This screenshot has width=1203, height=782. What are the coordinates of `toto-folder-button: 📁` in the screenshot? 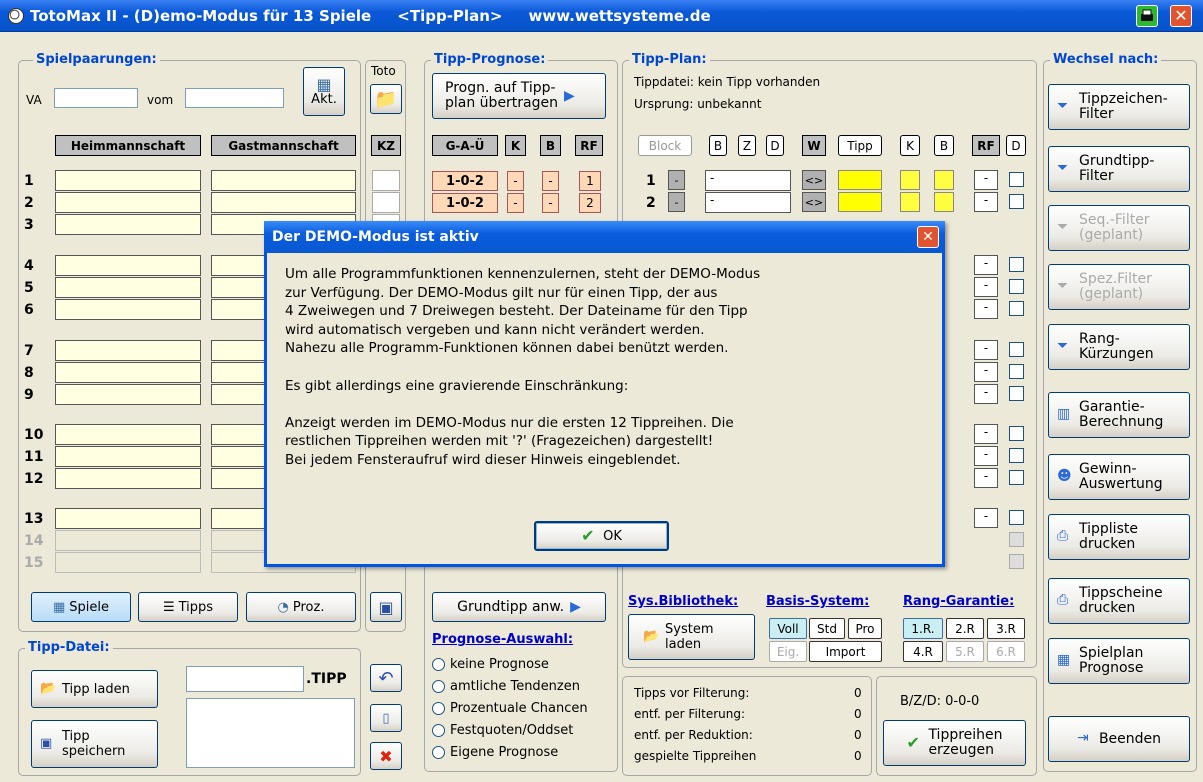 It's located at (386, 99).